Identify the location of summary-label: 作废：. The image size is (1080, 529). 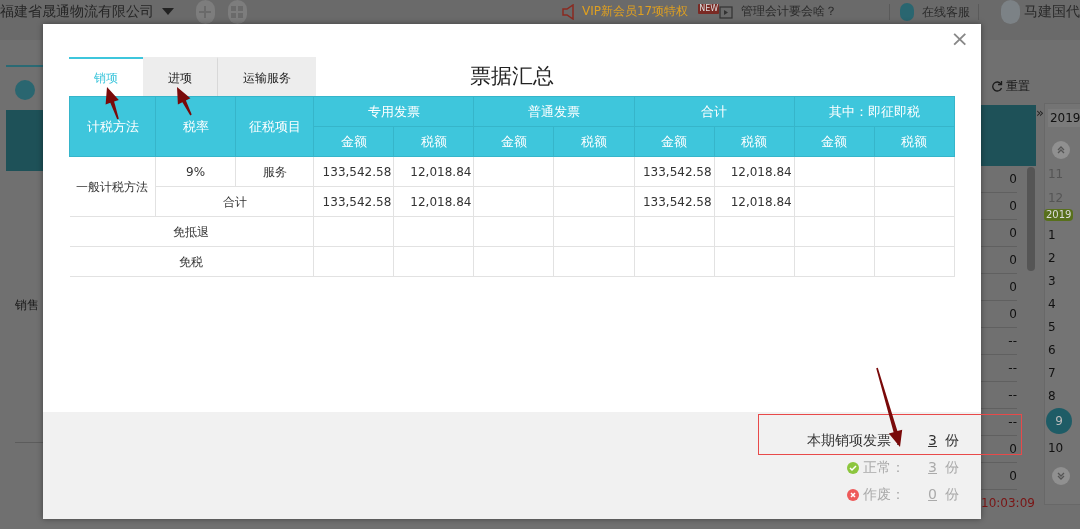
(884, 494).